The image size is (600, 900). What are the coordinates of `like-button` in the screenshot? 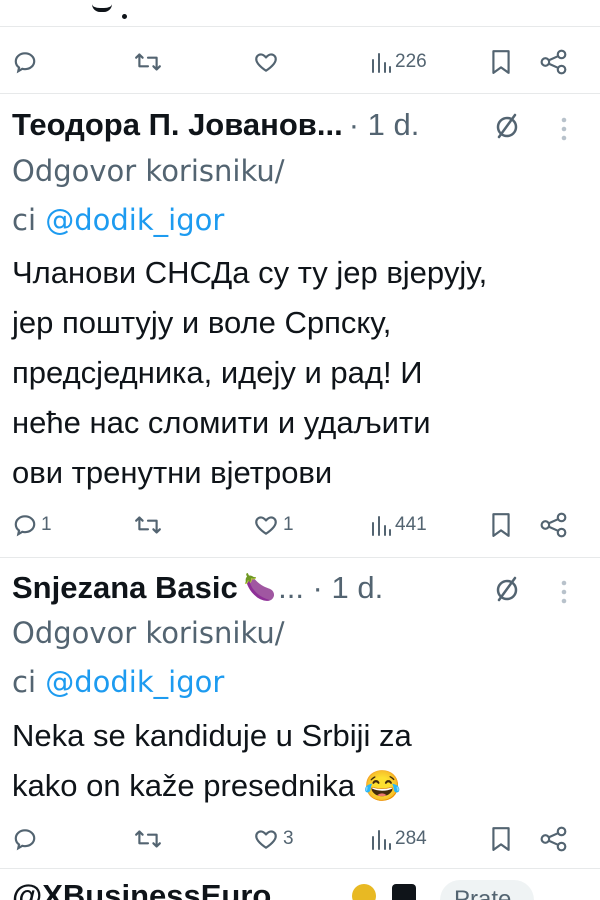 It's located at (267, 62).